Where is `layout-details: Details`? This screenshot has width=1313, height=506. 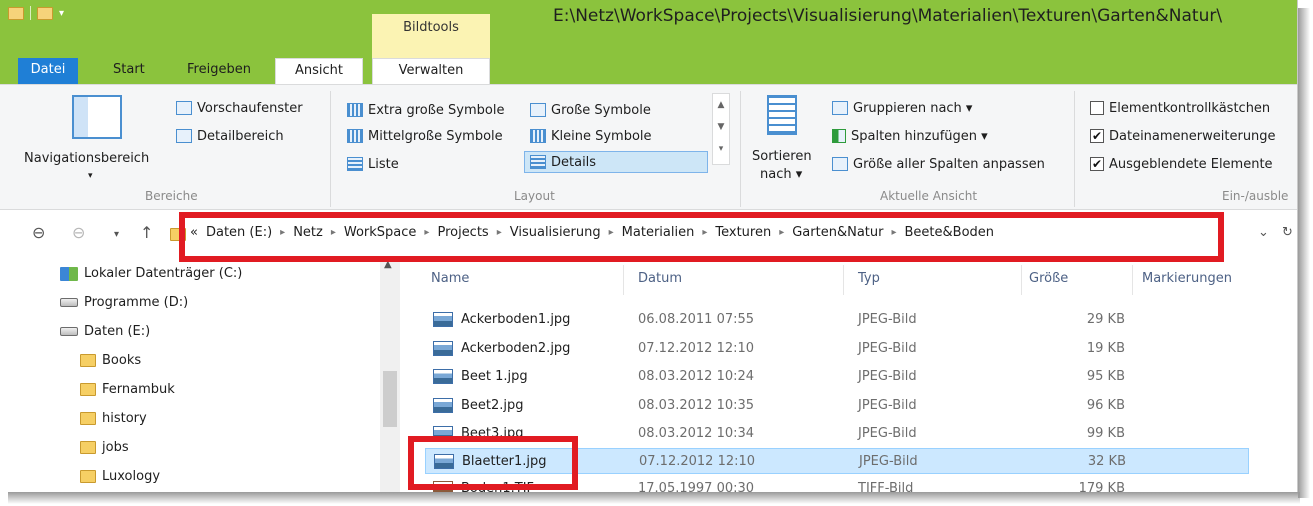
layout-details: Details is located at coordinates (616, 162).